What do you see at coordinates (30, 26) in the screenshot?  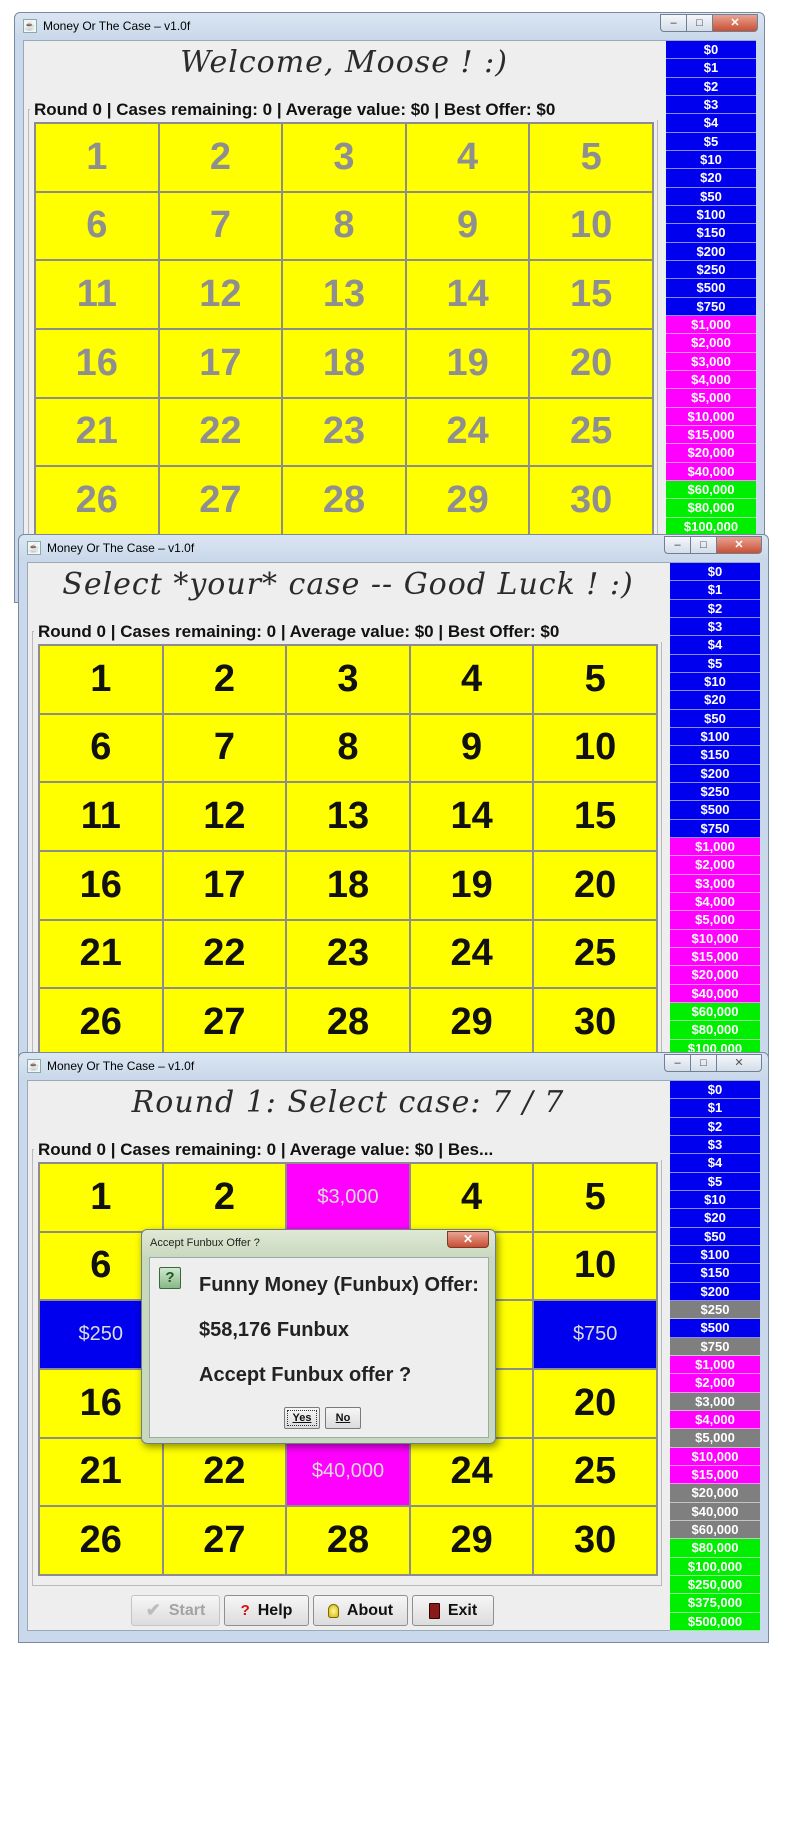 I see `java-app-icon: ☕` at bounding box center [30, 26].